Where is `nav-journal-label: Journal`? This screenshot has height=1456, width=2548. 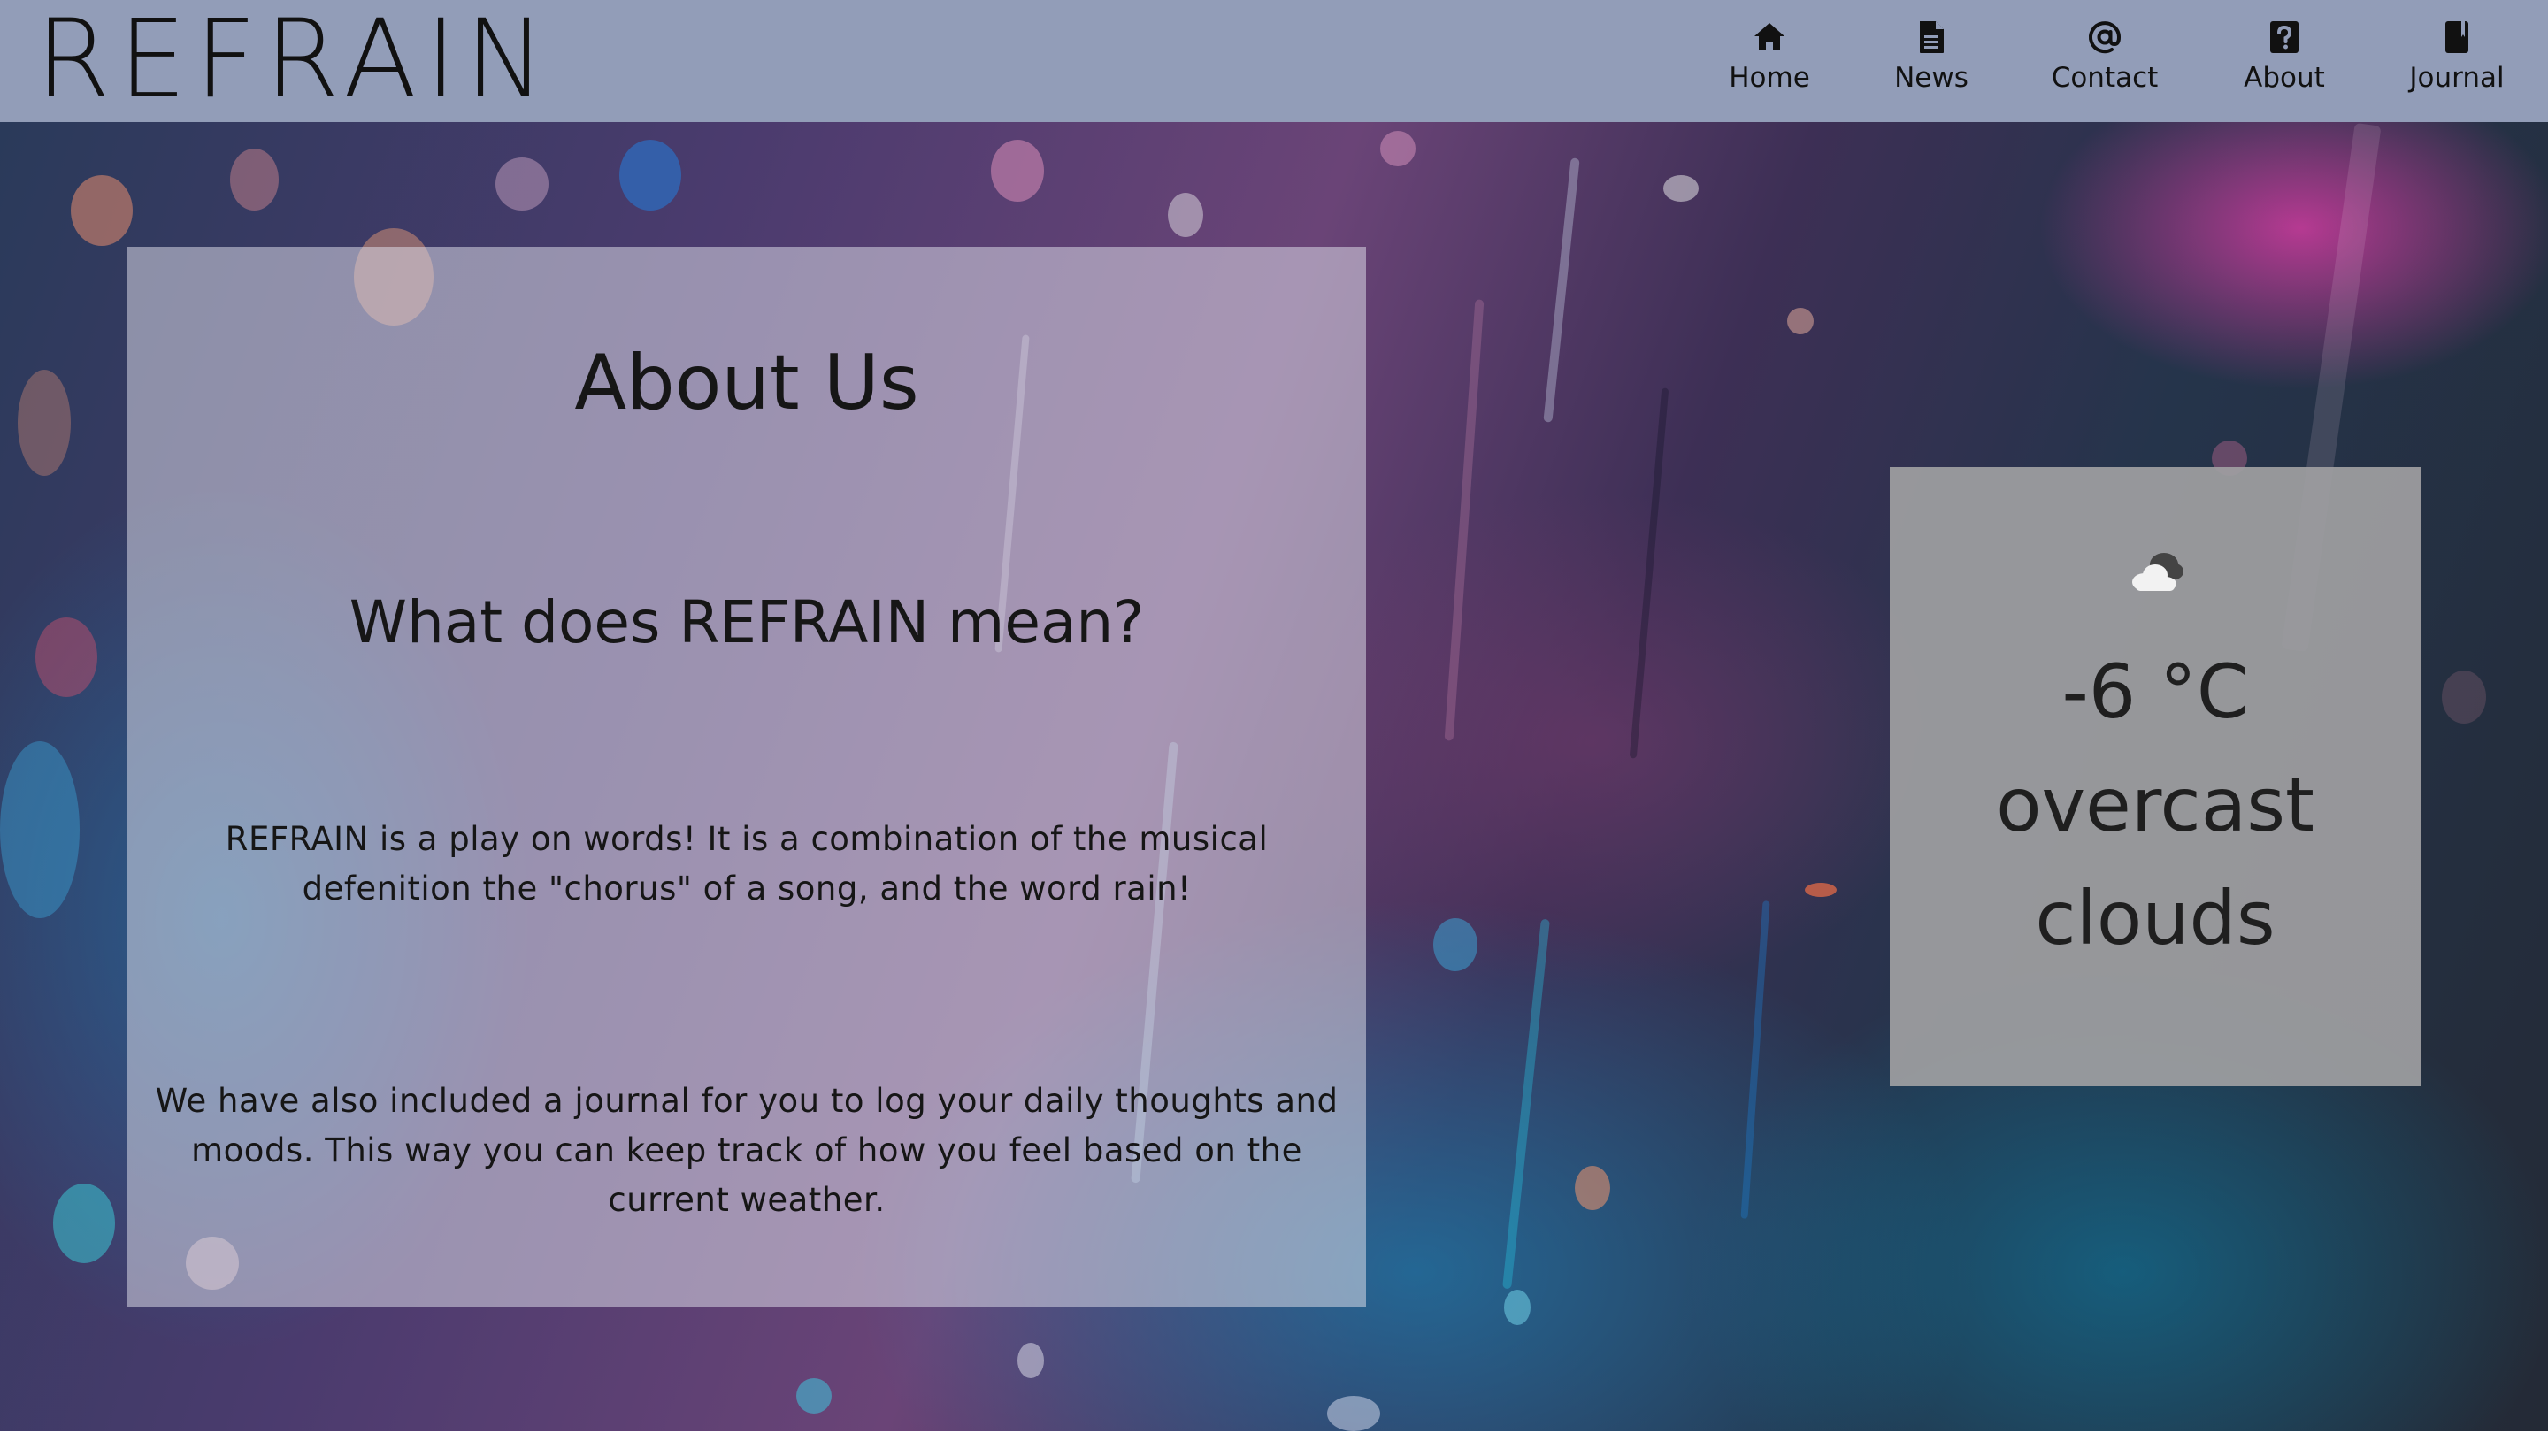
nav-journal-label: Journal is located at coordinates (2457, 78).